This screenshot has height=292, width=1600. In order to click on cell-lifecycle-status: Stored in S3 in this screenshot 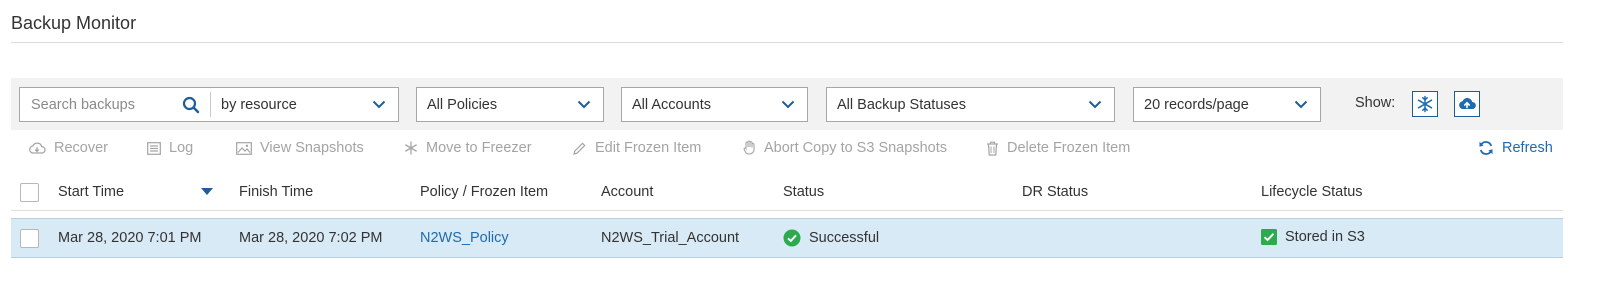, I will do `click(1313, 237)`.